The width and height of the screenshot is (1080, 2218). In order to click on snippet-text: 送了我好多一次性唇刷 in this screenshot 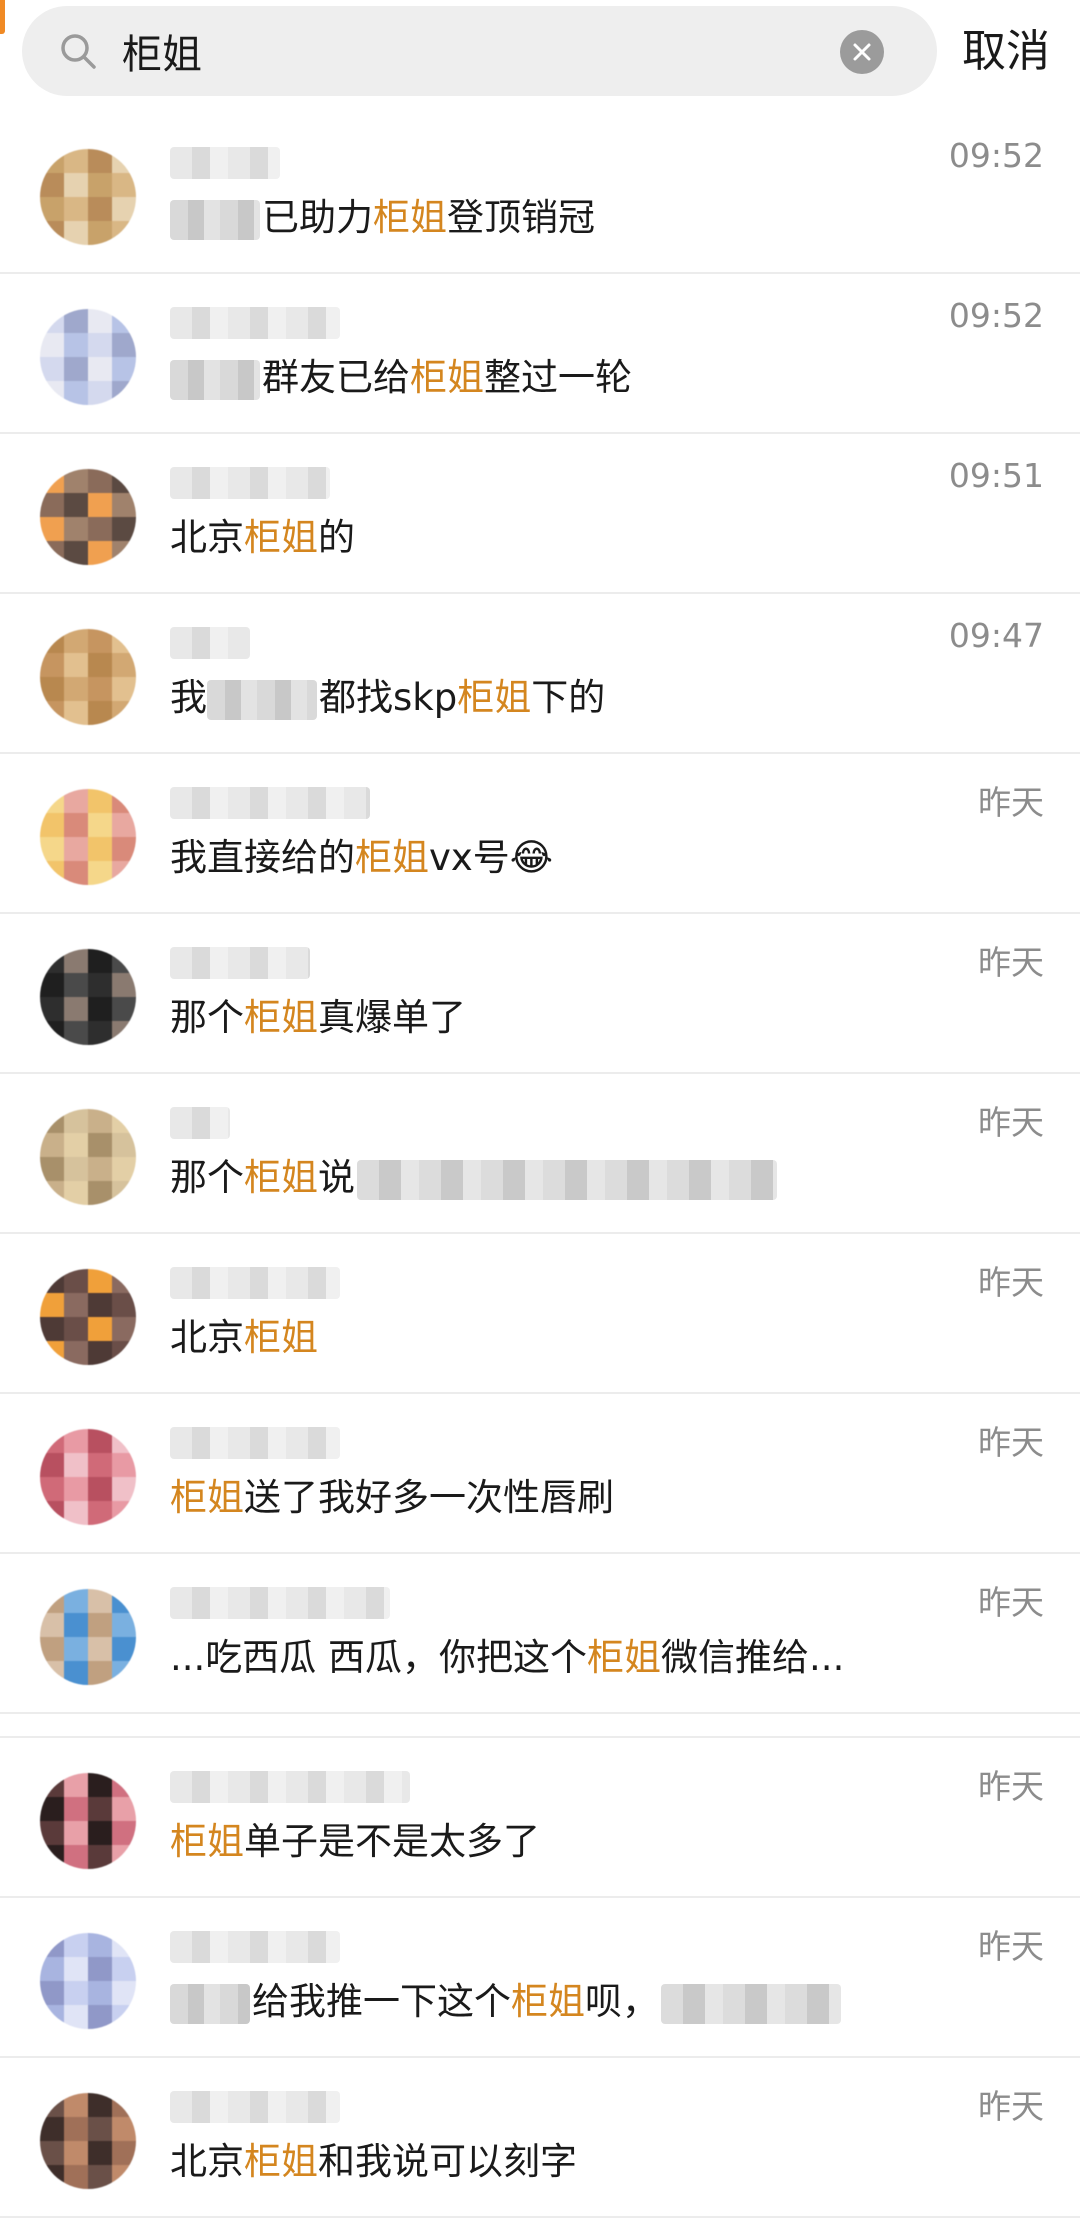, I will do `click(429, 1497)`.